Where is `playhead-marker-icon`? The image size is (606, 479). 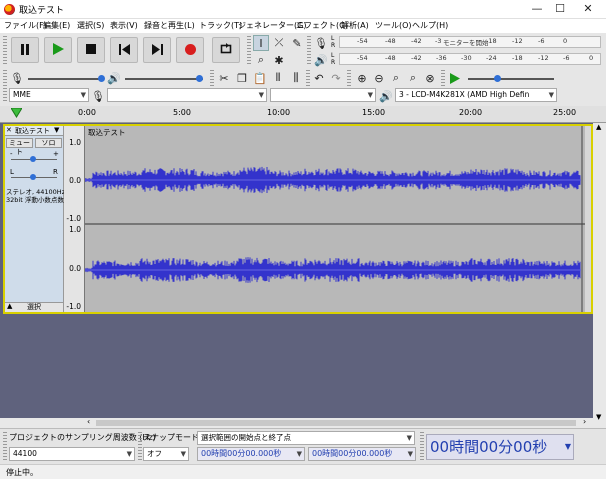 playhead-marker-icon is located at coordinates (16, 113).